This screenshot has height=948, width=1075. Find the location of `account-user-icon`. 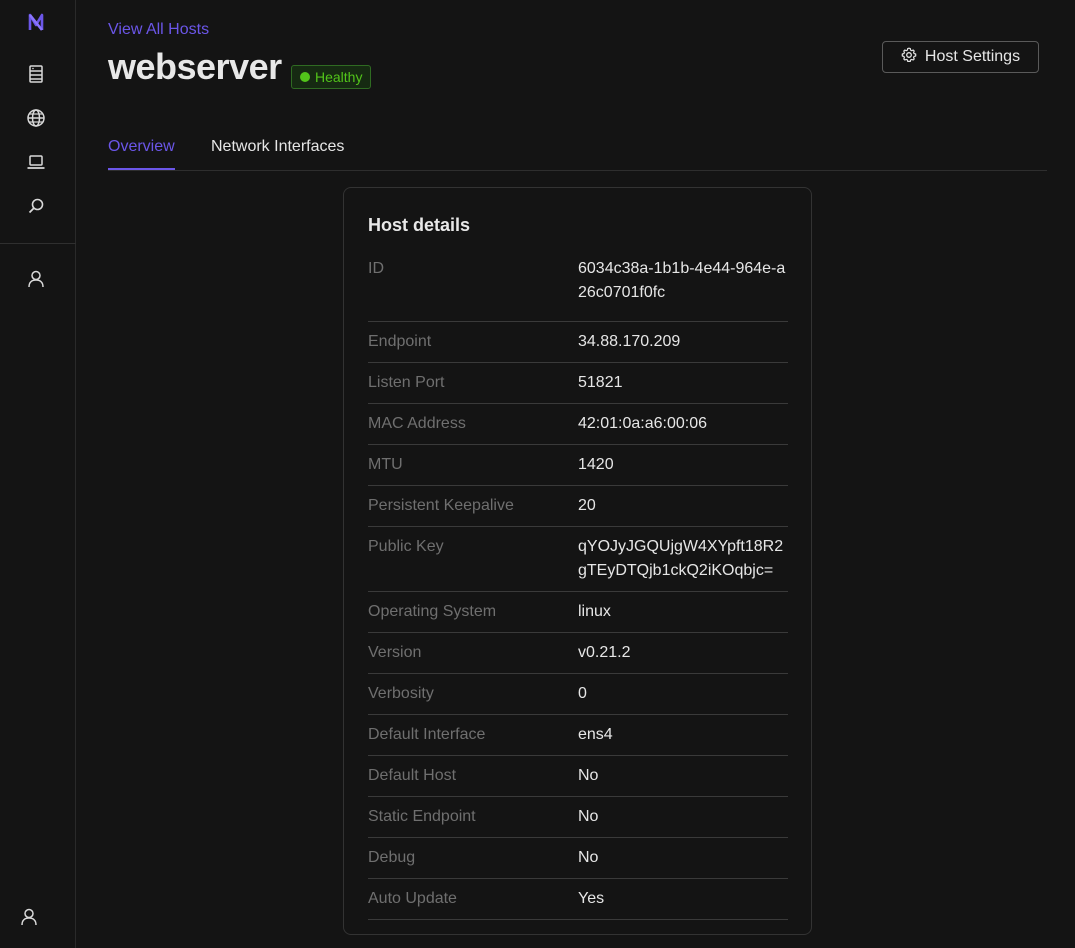

account-user-icon is located at coordinates (29, 917).